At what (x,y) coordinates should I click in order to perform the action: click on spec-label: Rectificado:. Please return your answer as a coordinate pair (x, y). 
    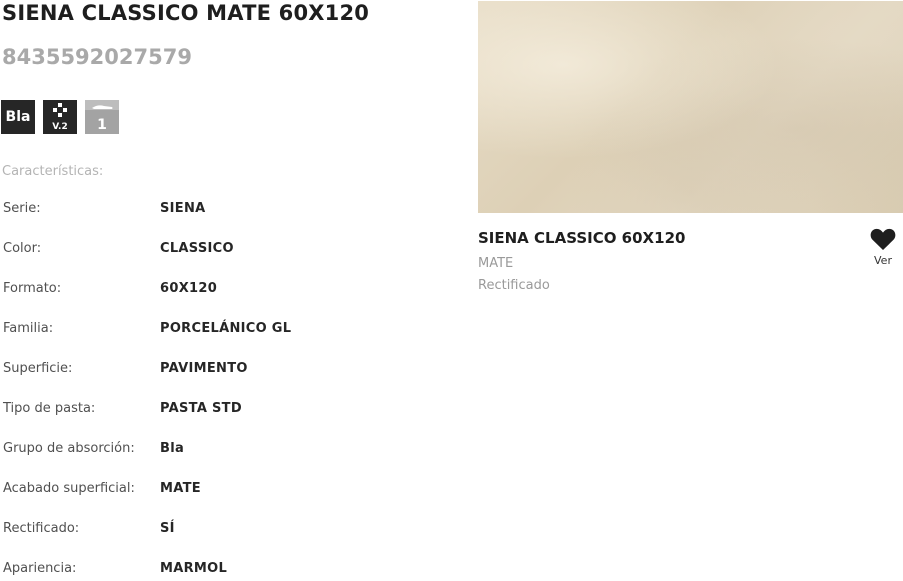
    Looking at the image, I should click on (41, 528).